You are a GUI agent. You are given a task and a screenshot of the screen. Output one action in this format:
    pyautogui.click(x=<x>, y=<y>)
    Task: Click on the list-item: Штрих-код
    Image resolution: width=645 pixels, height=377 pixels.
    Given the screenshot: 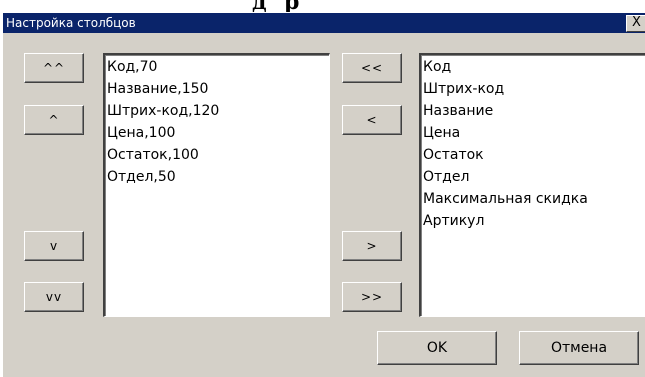 What is the action you would take?
    pyautogui.click(x=534, y=89)
    